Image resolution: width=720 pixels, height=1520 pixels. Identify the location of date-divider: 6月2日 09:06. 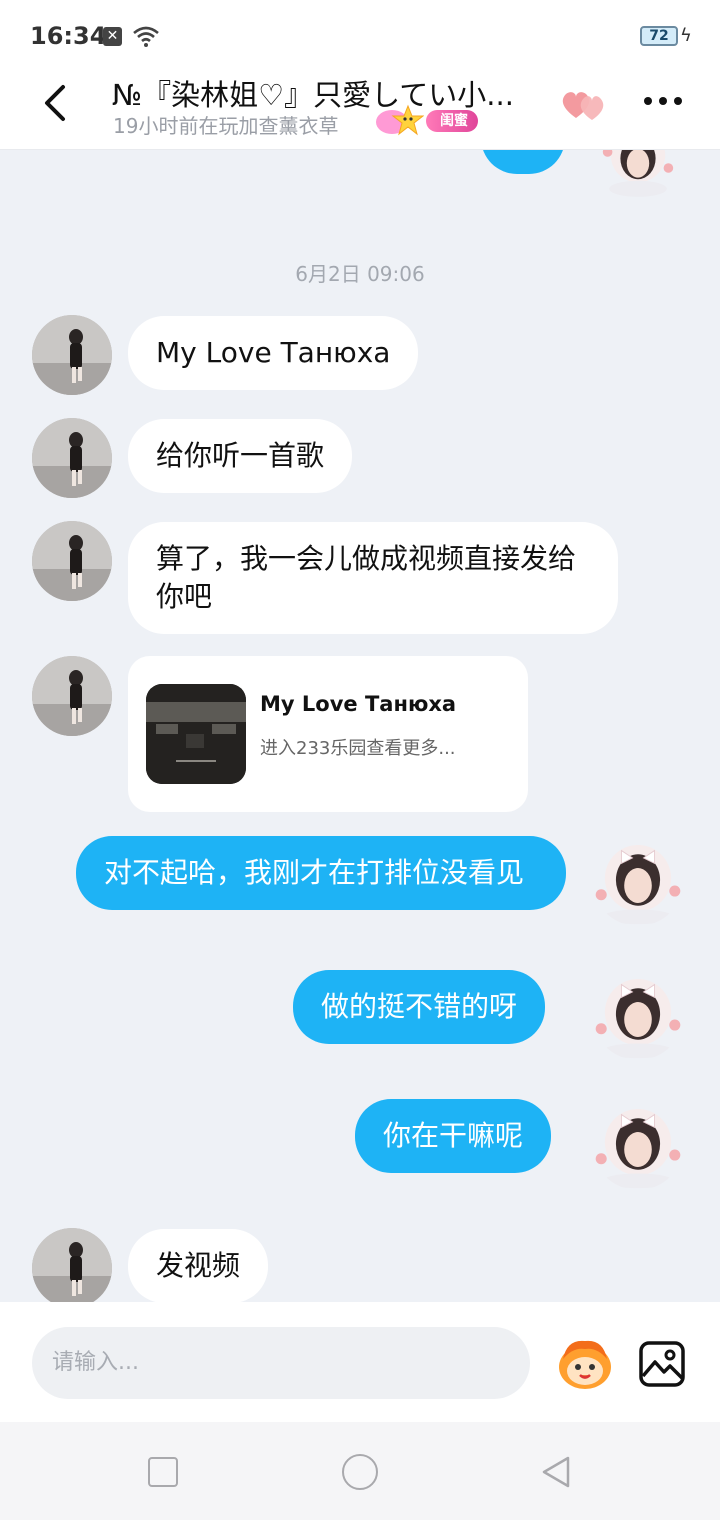
(360, 274).